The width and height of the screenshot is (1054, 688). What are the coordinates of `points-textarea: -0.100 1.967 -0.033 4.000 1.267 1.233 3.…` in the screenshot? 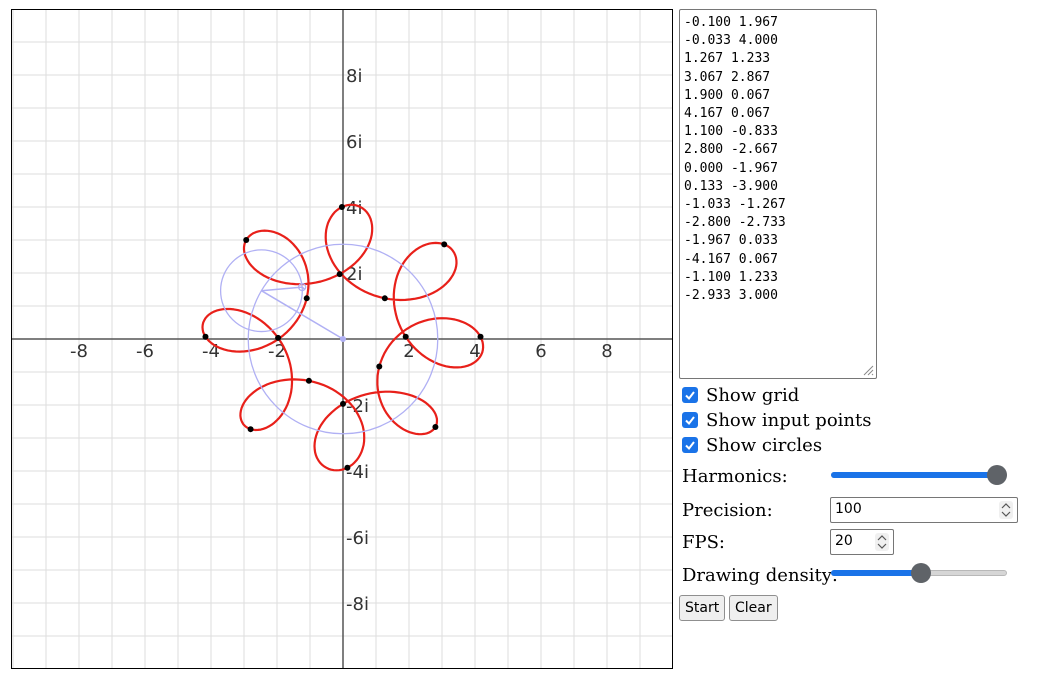 It's located at (778, 194).